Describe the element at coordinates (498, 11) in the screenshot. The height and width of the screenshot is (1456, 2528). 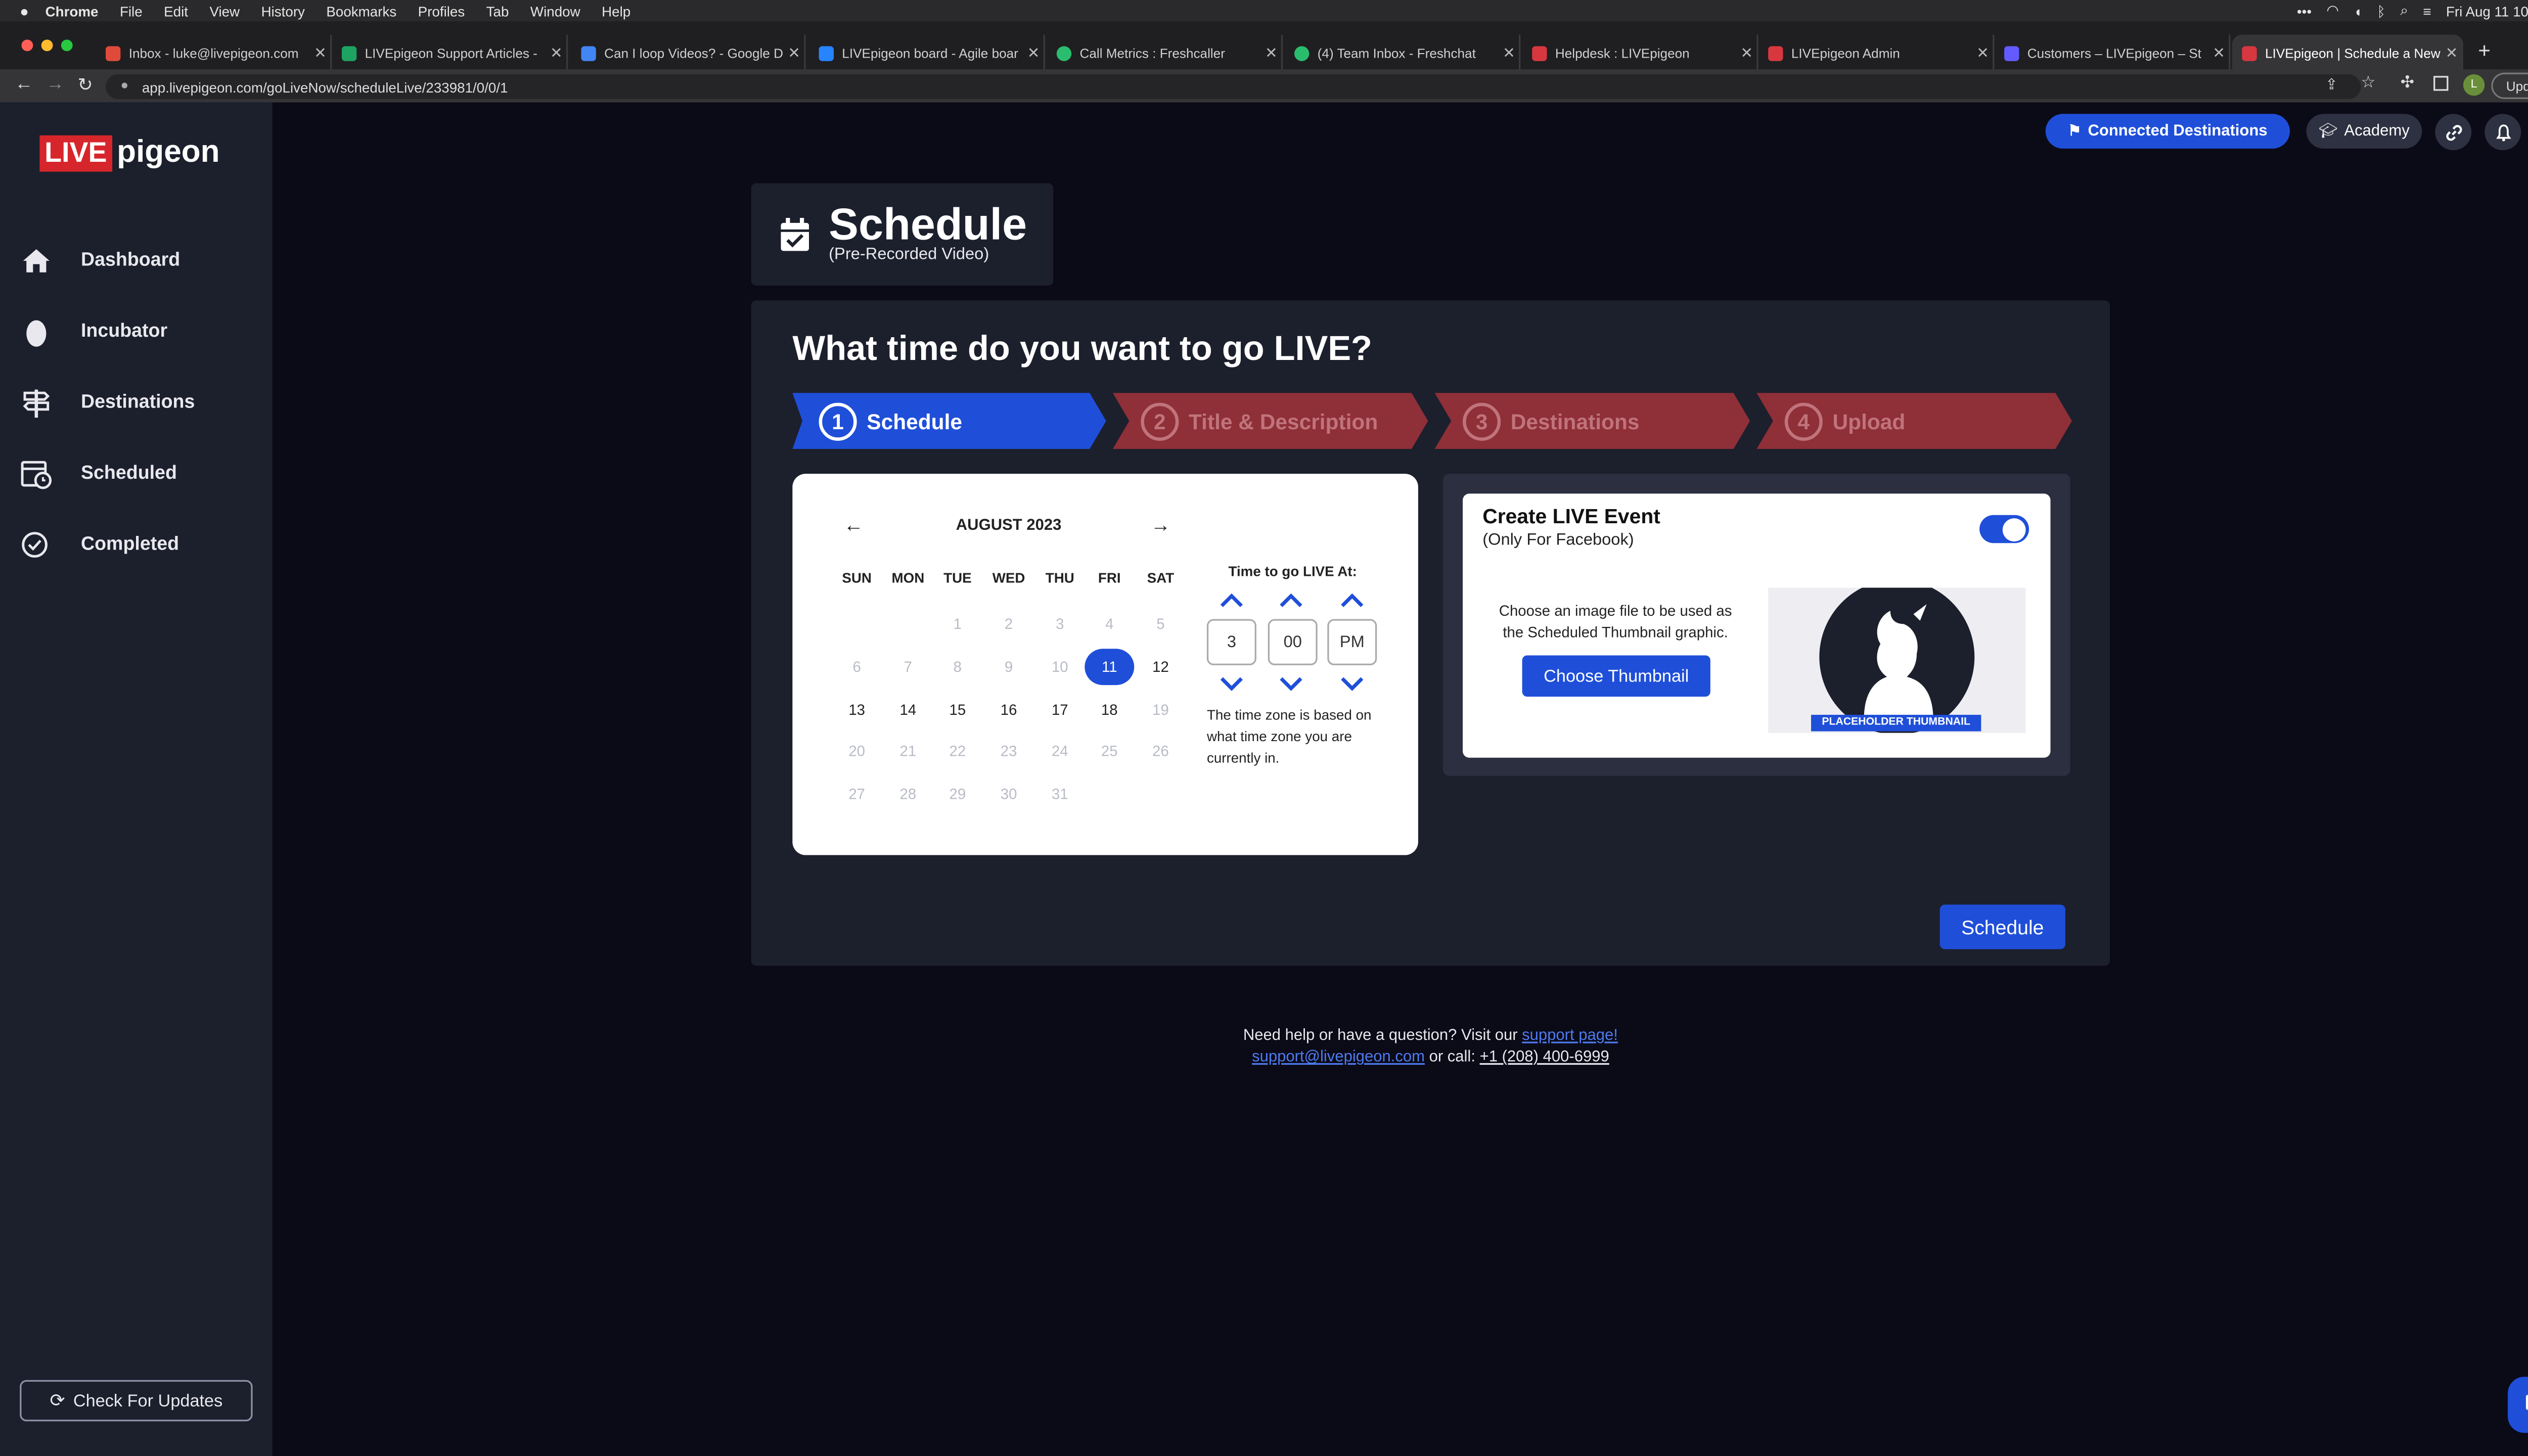
I see `menu-tab: Tab` at that location.